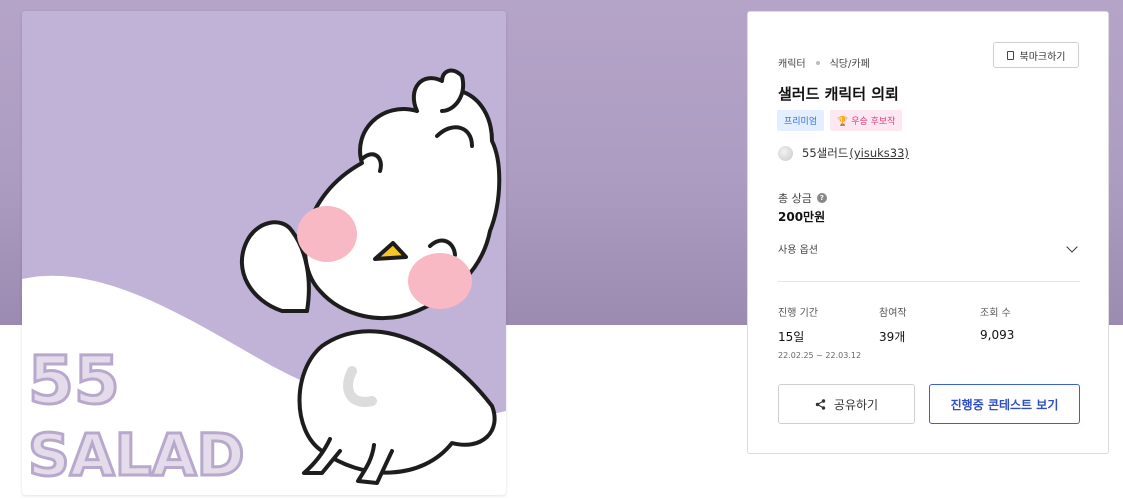 The width and height of the screenshot is (1123, 503). What do you see at coordinates (893, 324) in the screenshot?
I see `stat-entries: 참여작 39개` at bounding box center [893, 324].